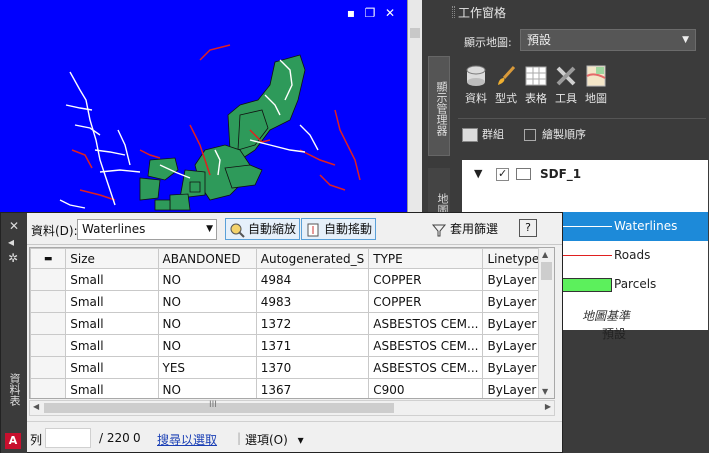 The width and height of the screenshot is (709, 453). Describe the element at coordinates (476, 85) in the screenshot. I see `data-button: 資料` at that location.